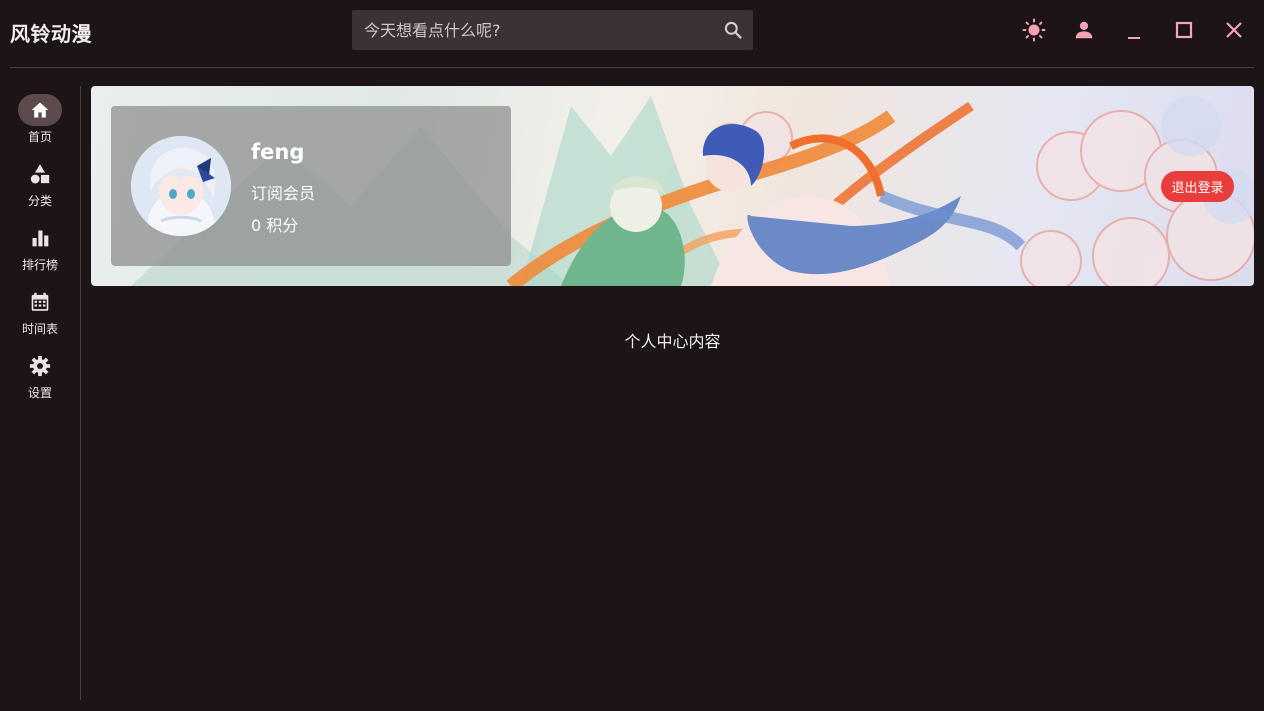  I want to click on membership-status: 订阅会员, so click(283, 193).